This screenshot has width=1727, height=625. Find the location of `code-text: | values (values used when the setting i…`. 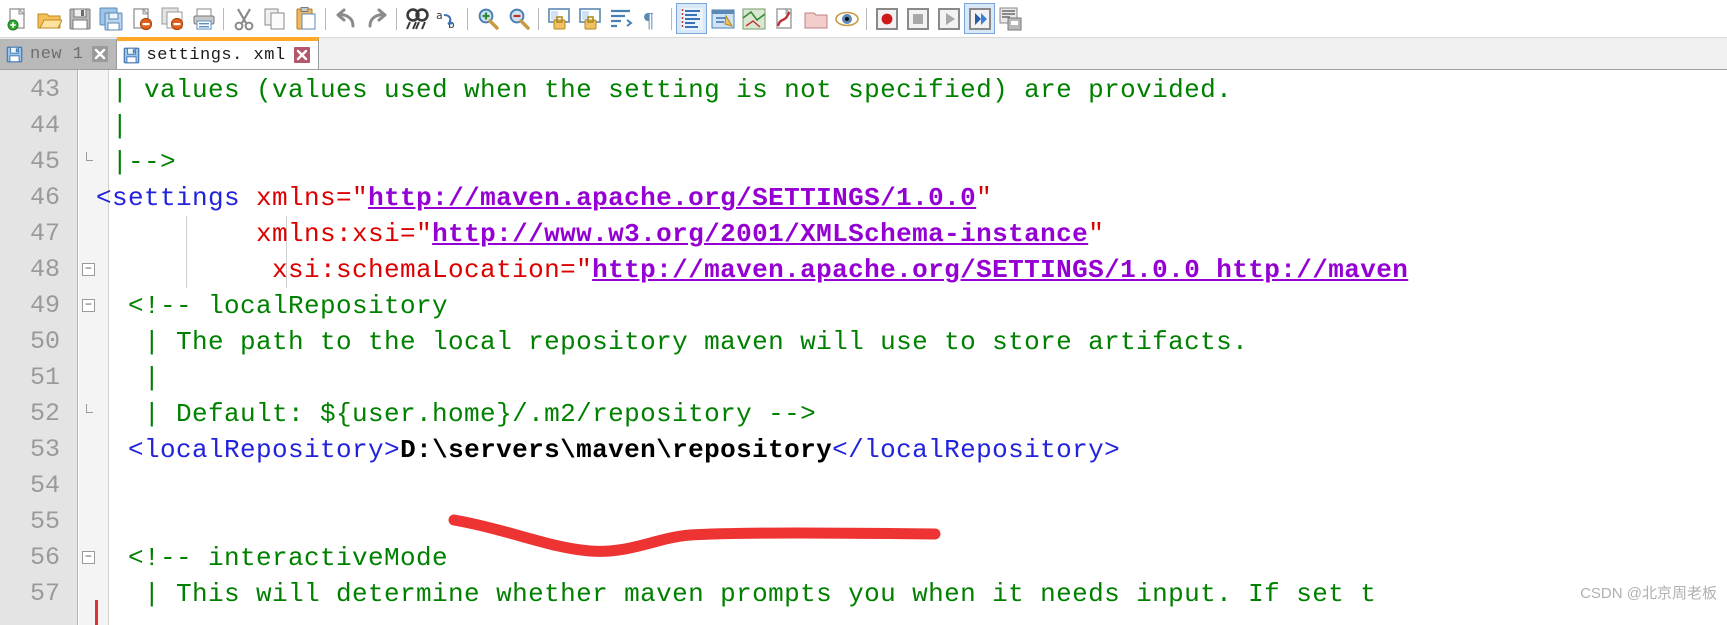

code-text: | values (values used when the setting i… is located at coordinates (664, 90).